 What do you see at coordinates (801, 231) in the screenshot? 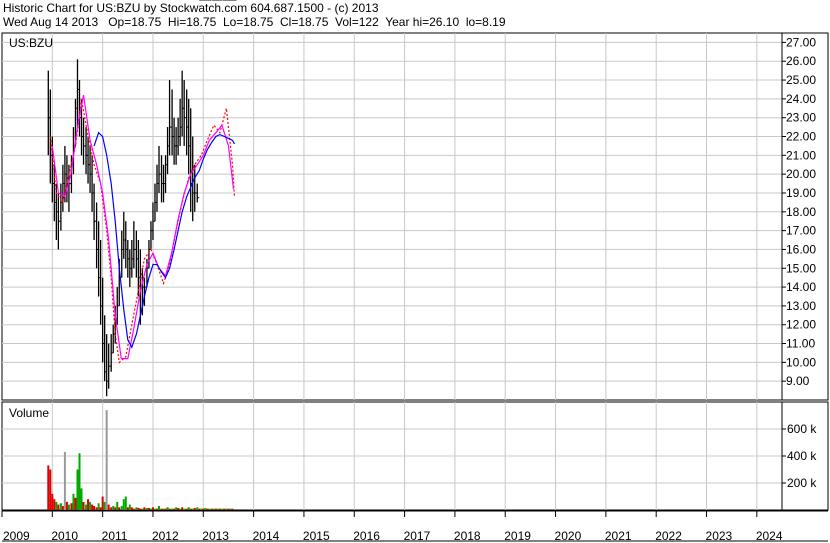
I see `price-tick-label: 17.00` at bounding box center [801, 231].